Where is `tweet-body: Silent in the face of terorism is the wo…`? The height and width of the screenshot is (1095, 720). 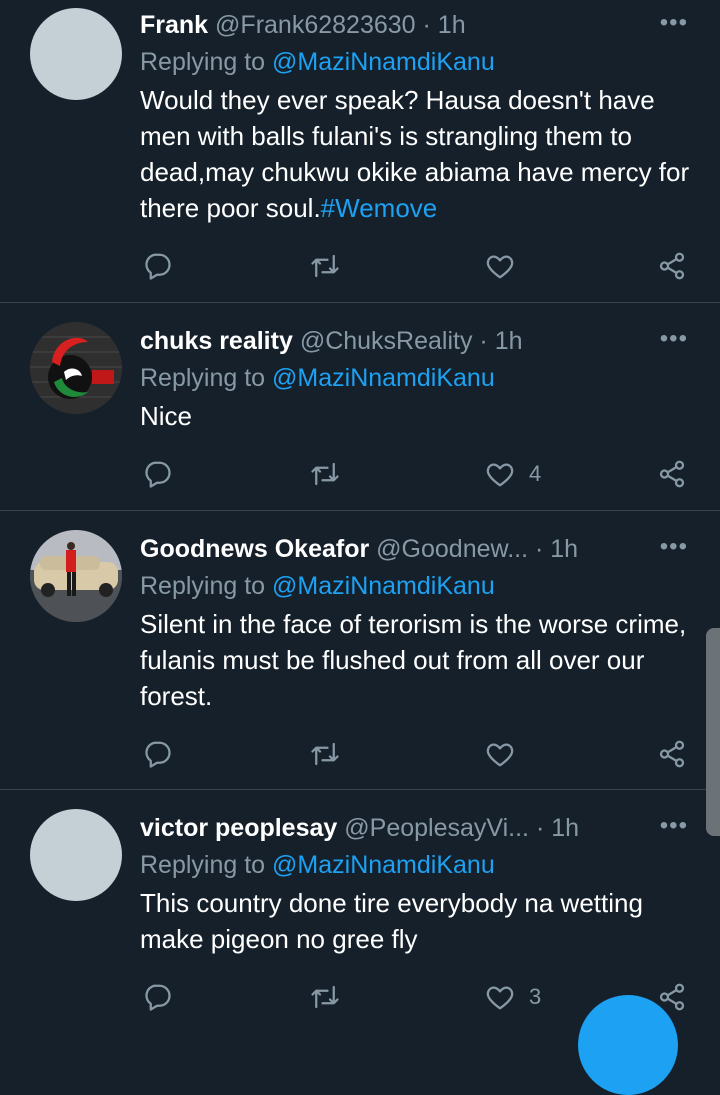
tweet-body: Silent in the face of terorism is the wo… is located at coordinates (413, 660).